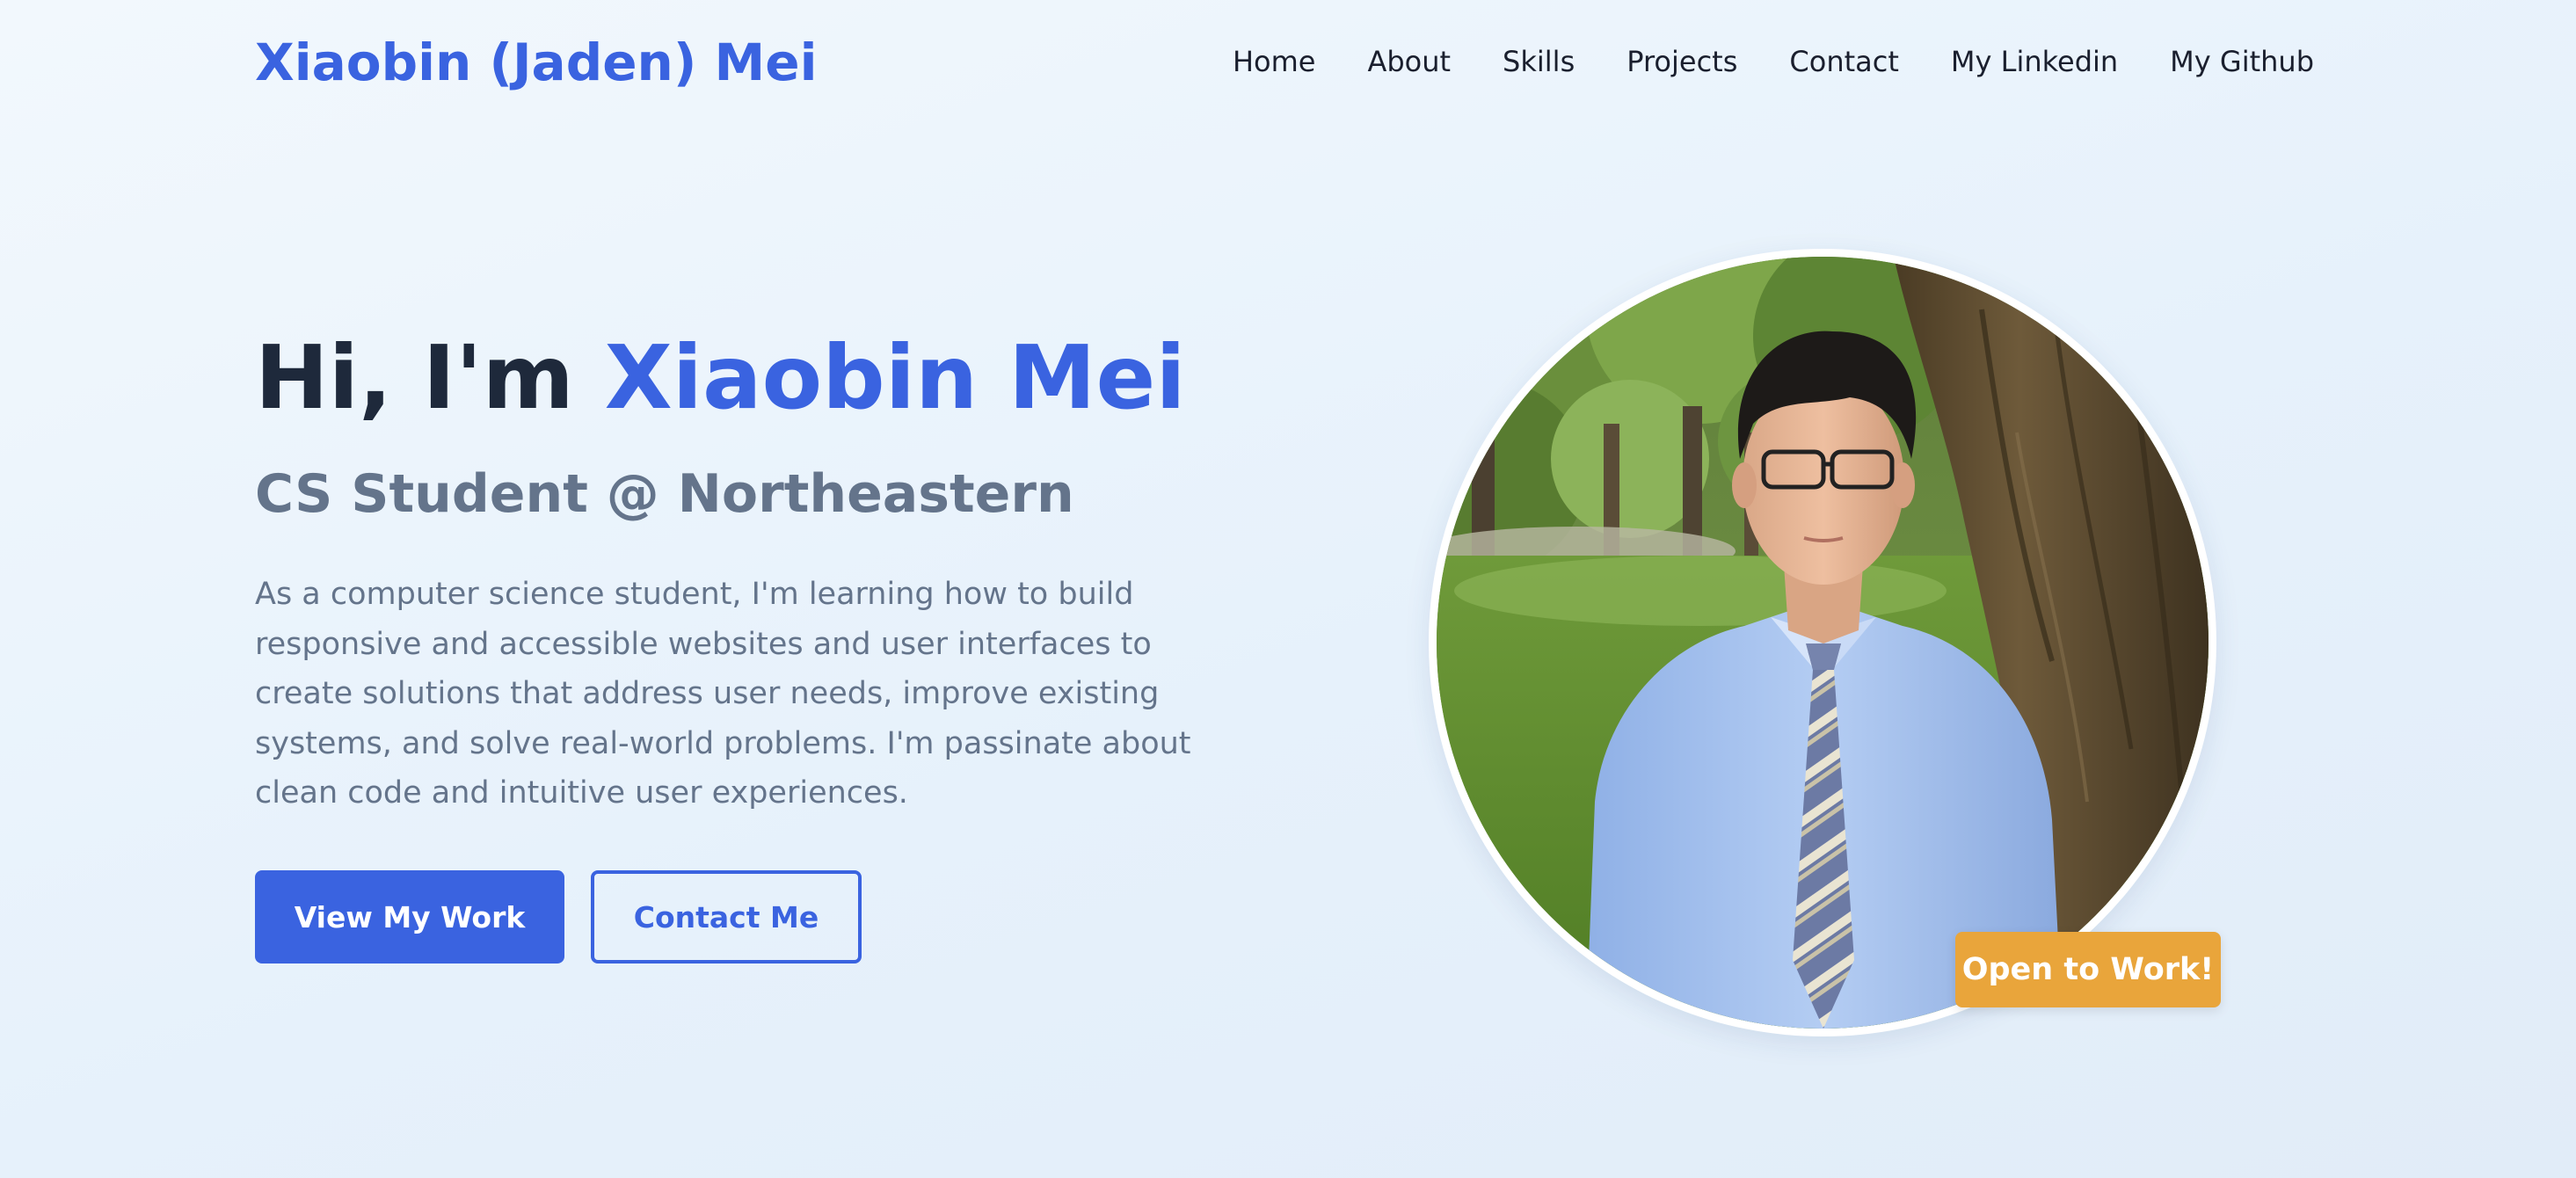 The image size is (2576, 1178). What do you see at coordinates (1844, 61) in the screenshot?
I see `nav-link-contact: Contact` at bounding box center [1844, 61].